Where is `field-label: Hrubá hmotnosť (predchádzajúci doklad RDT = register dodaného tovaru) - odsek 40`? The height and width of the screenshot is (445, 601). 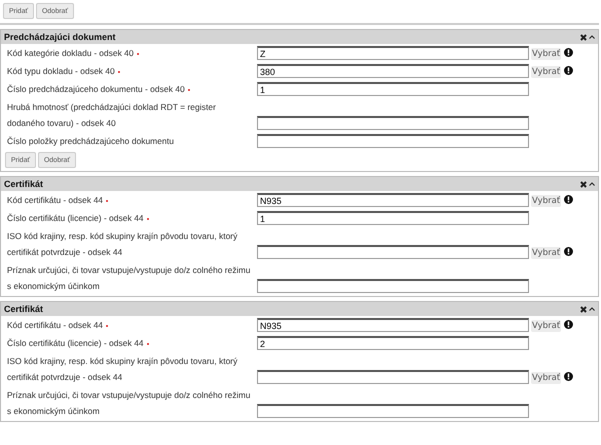
field-label: Hrubá hmotnosť (predchádzajúci doklad RDT = register dodaného tovaru) - odsek 40 is located at coordinates (112, 115).